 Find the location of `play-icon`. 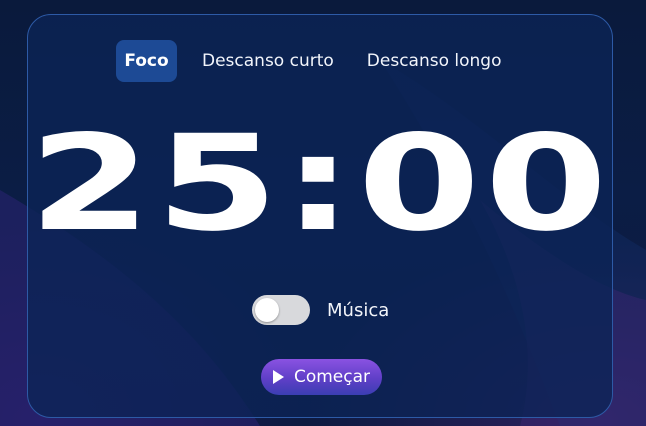

play-icon is located at coordinates (278, 377).